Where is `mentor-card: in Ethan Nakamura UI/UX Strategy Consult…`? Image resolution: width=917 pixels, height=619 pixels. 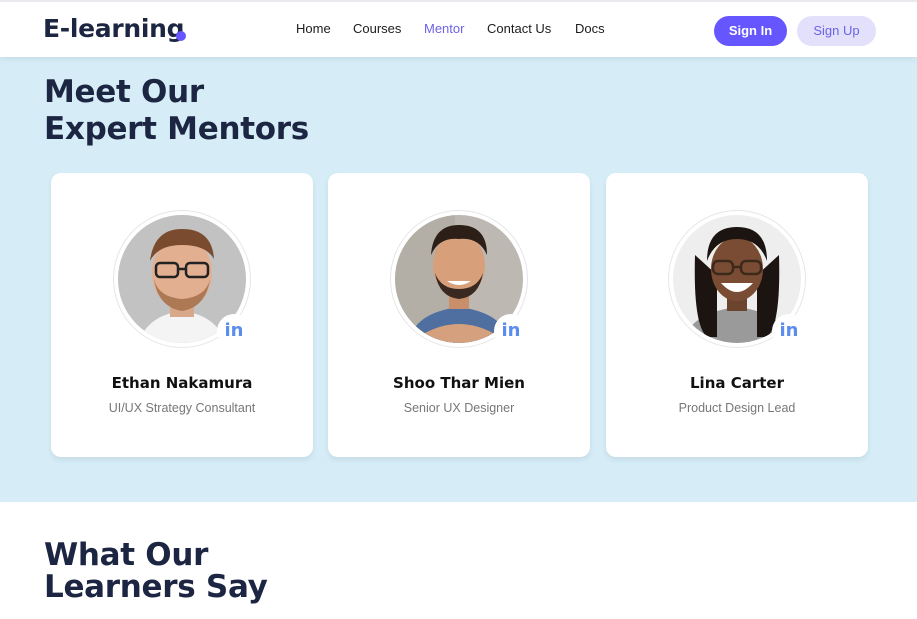 mentor-card: in Ethan Nakamura UI/UX Strategy Consult… is located at coordinates (182, 315).